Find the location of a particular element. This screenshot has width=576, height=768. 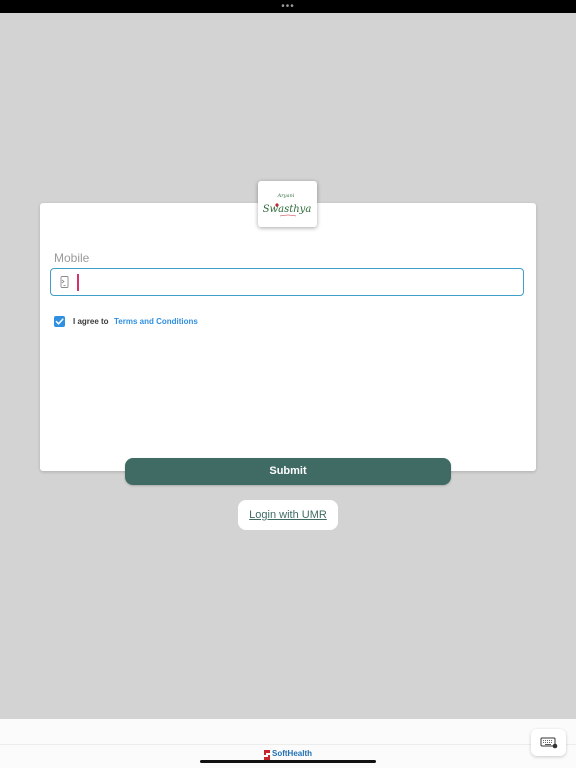

mobile-field is located at coordinates (287, 282).